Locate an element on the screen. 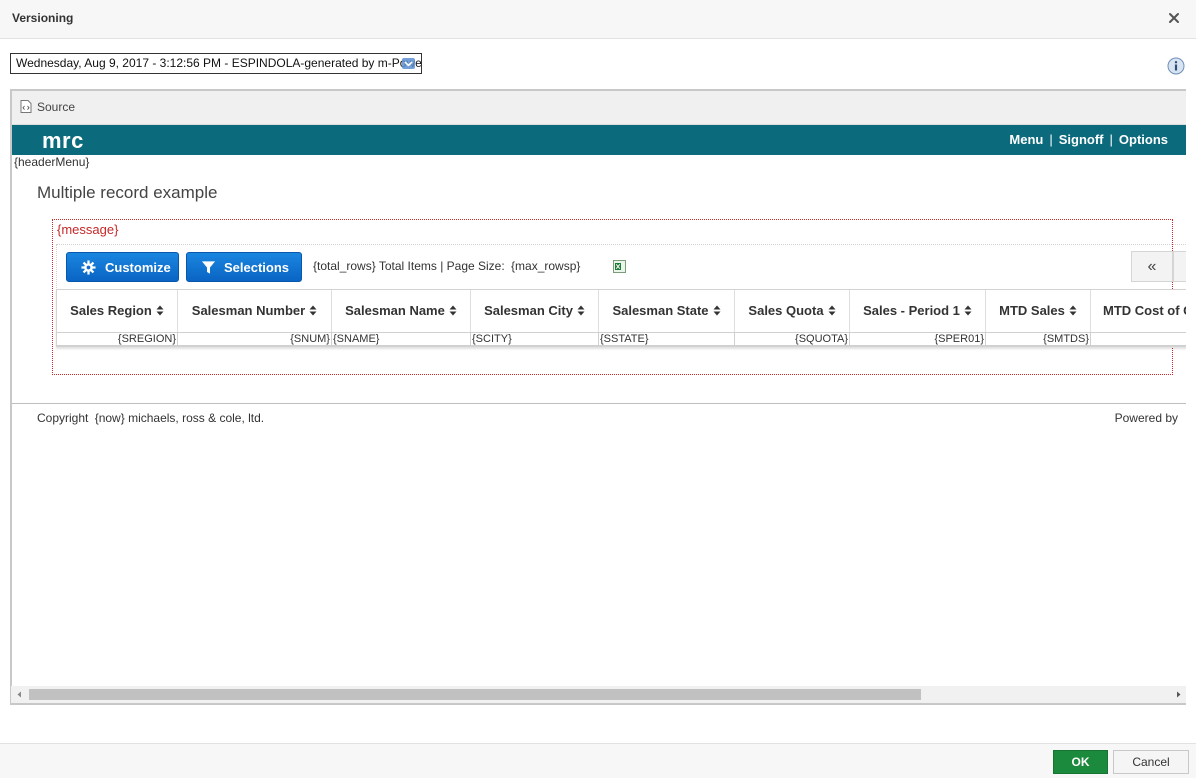 Image resolution: width=1196 pixels, height=778 pixels. info-icon is located at coordinates (1176, 66).